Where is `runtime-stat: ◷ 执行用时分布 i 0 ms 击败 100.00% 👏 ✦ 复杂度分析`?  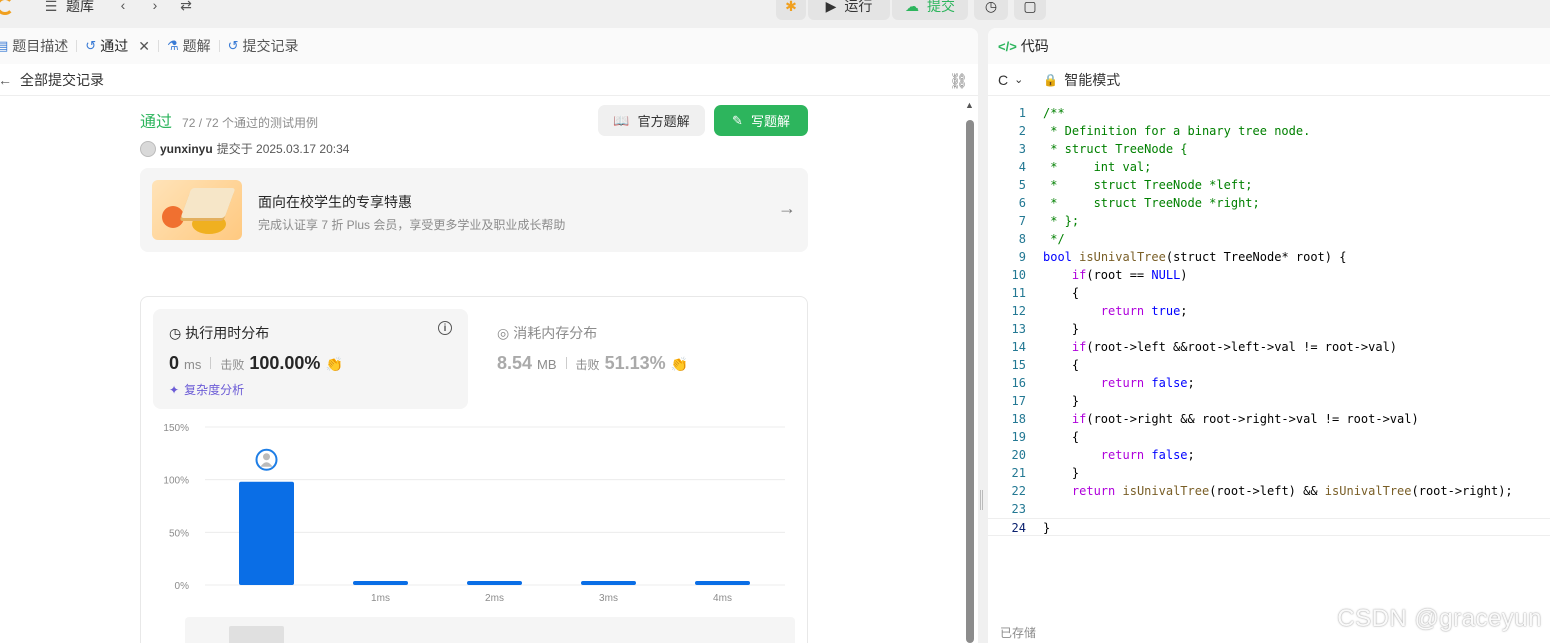
runtime-stat: ◷ 执行用时分布 i 0 ms 击败 100.00% 👏 ✦ 复杂度分析 is located at coordinates (310, 359).